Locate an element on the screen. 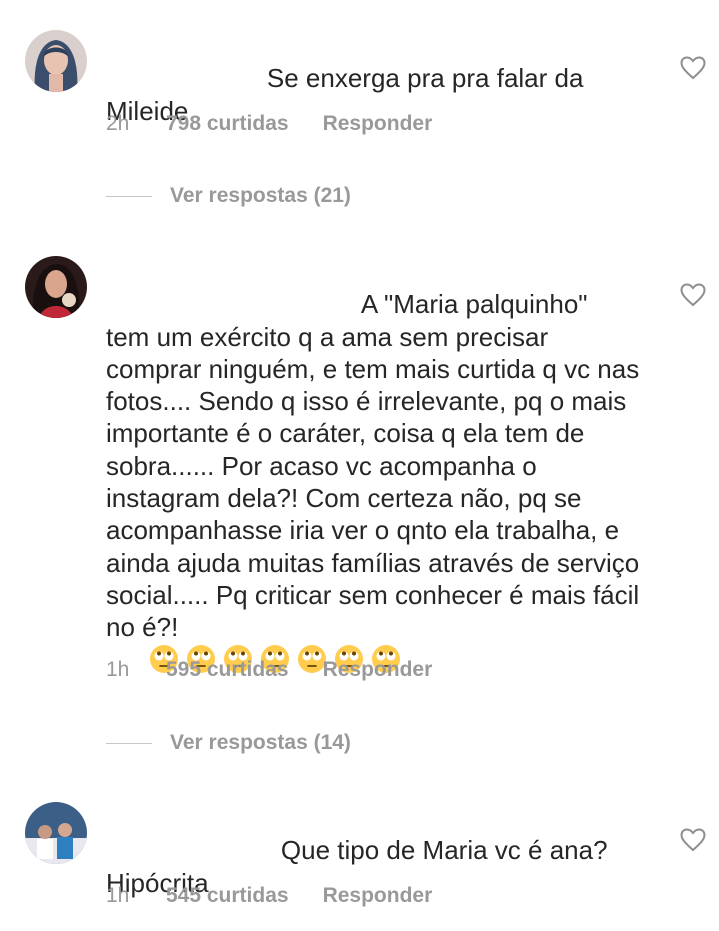  comment-time: 2h is located at coordinates (118, 123).